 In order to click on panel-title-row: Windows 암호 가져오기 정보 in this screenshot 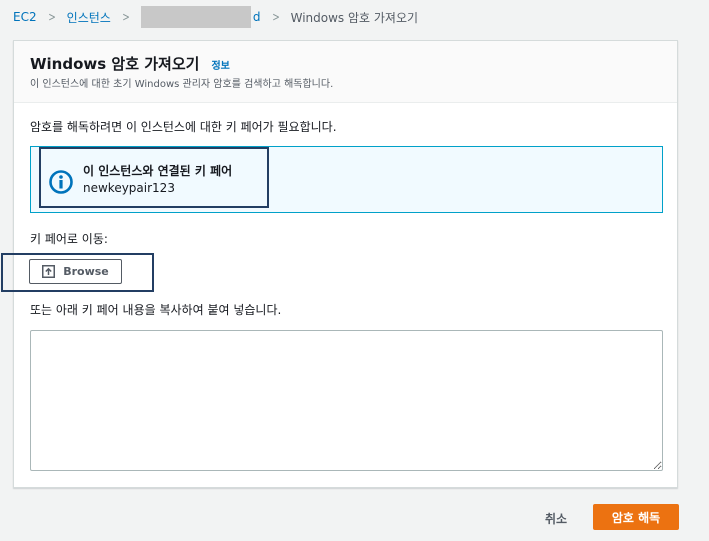, I will do `click(130, 63)`.